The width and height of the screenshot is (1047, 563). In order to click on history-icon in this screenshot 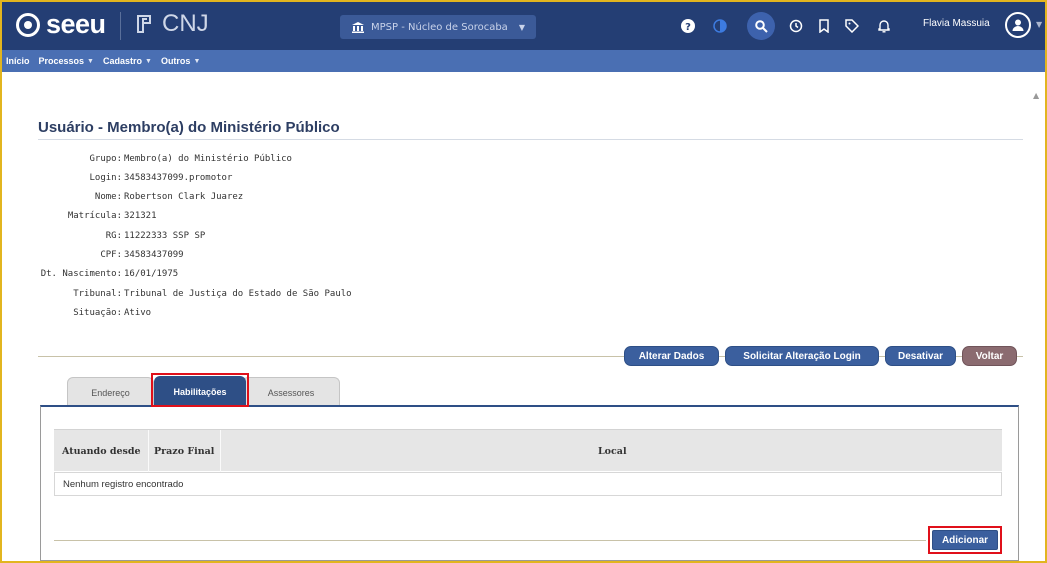, I will do `click(796, 26)`.